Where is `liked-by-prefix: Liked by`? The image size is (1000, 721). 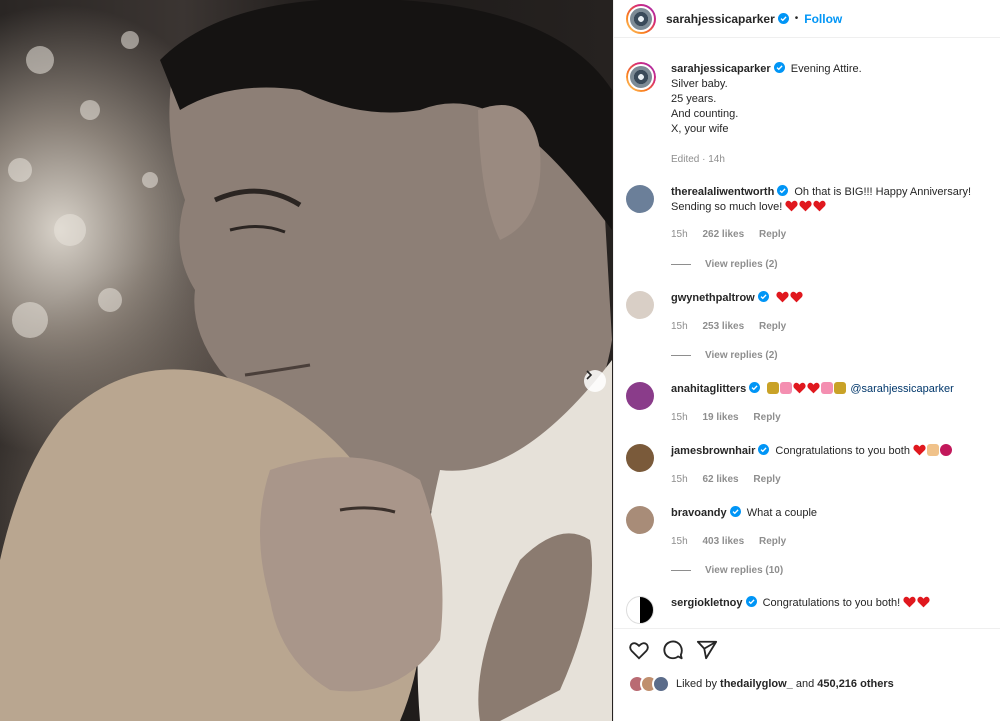
liked-by-prefix: Liked by is located at coordinates (696, 684).